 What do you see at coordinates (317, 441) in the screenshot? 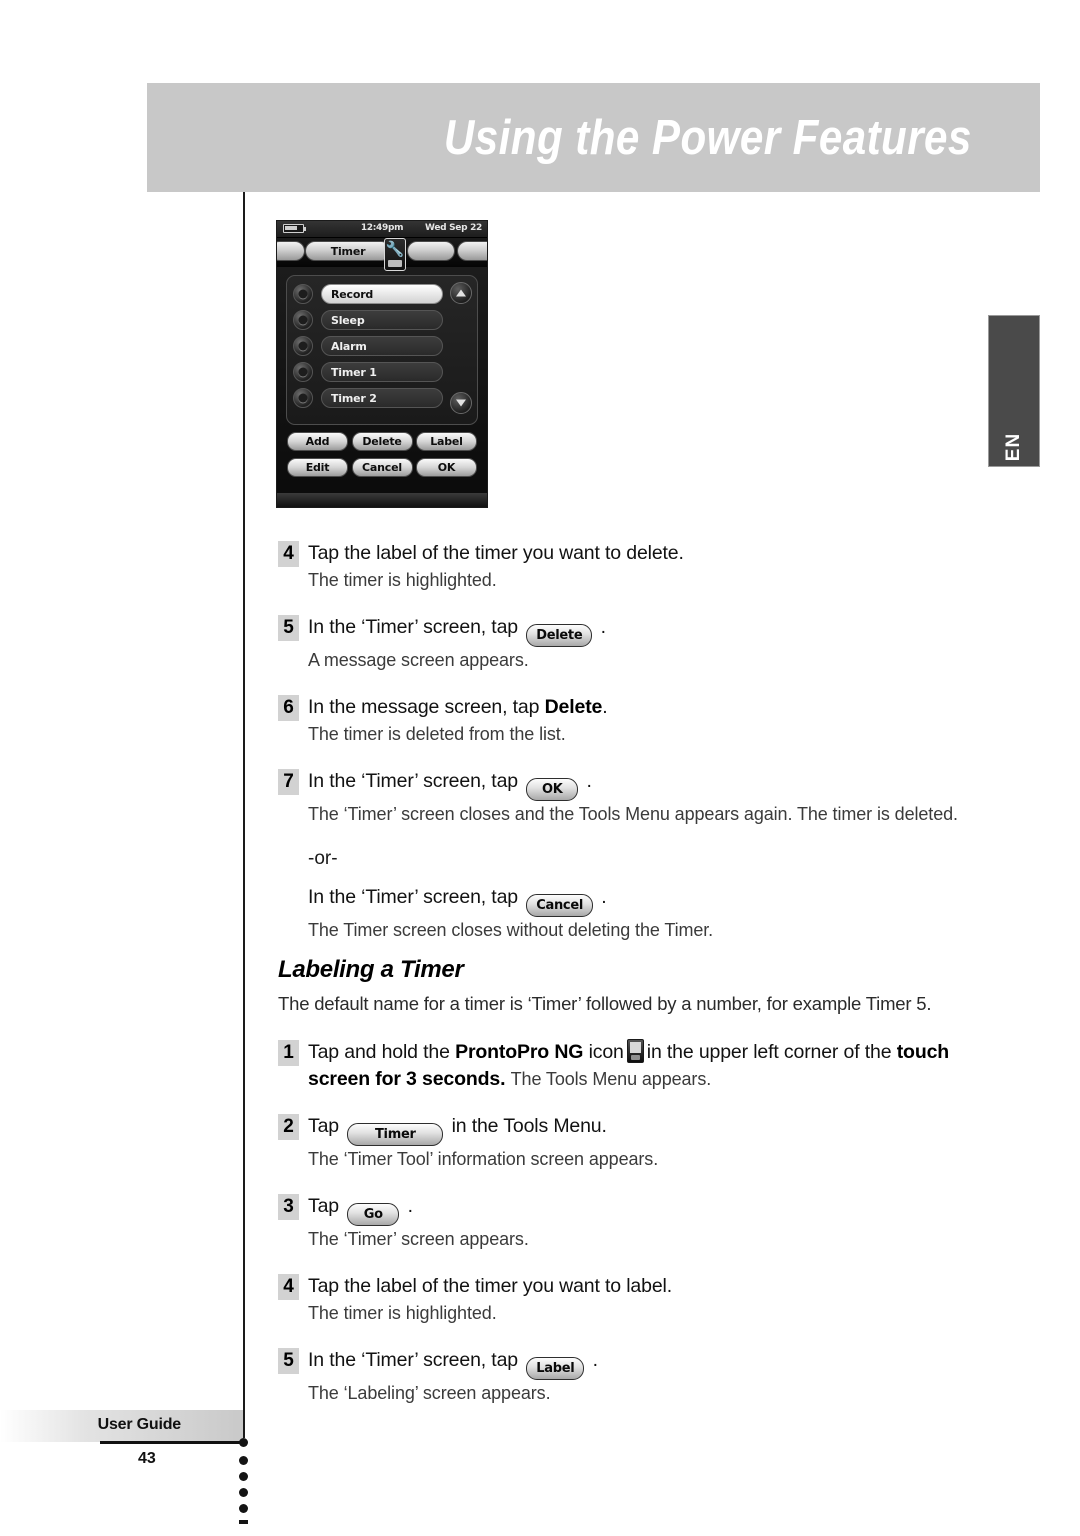
I see `device-add-button: Add` at bounding box center [317, 441].